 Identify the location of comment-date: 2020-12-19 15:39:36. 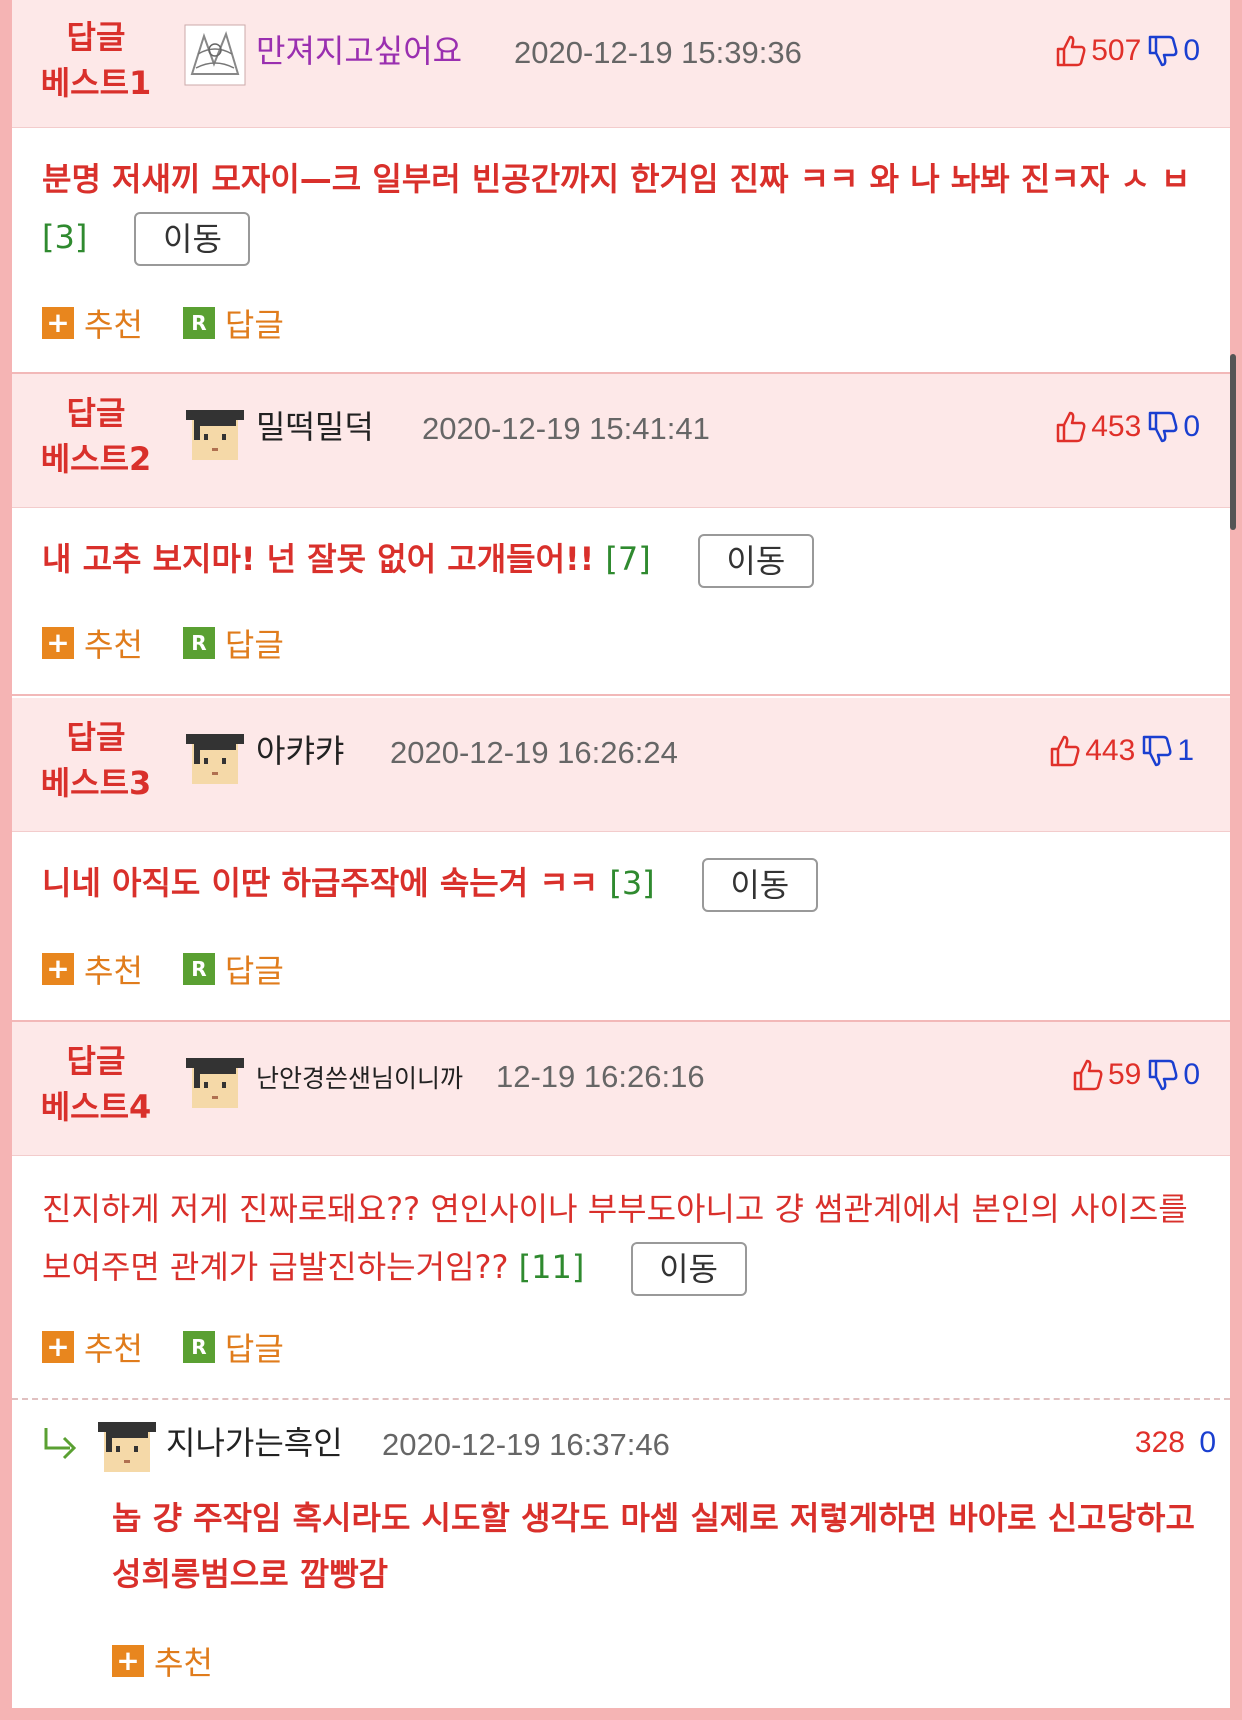
(658, 52).